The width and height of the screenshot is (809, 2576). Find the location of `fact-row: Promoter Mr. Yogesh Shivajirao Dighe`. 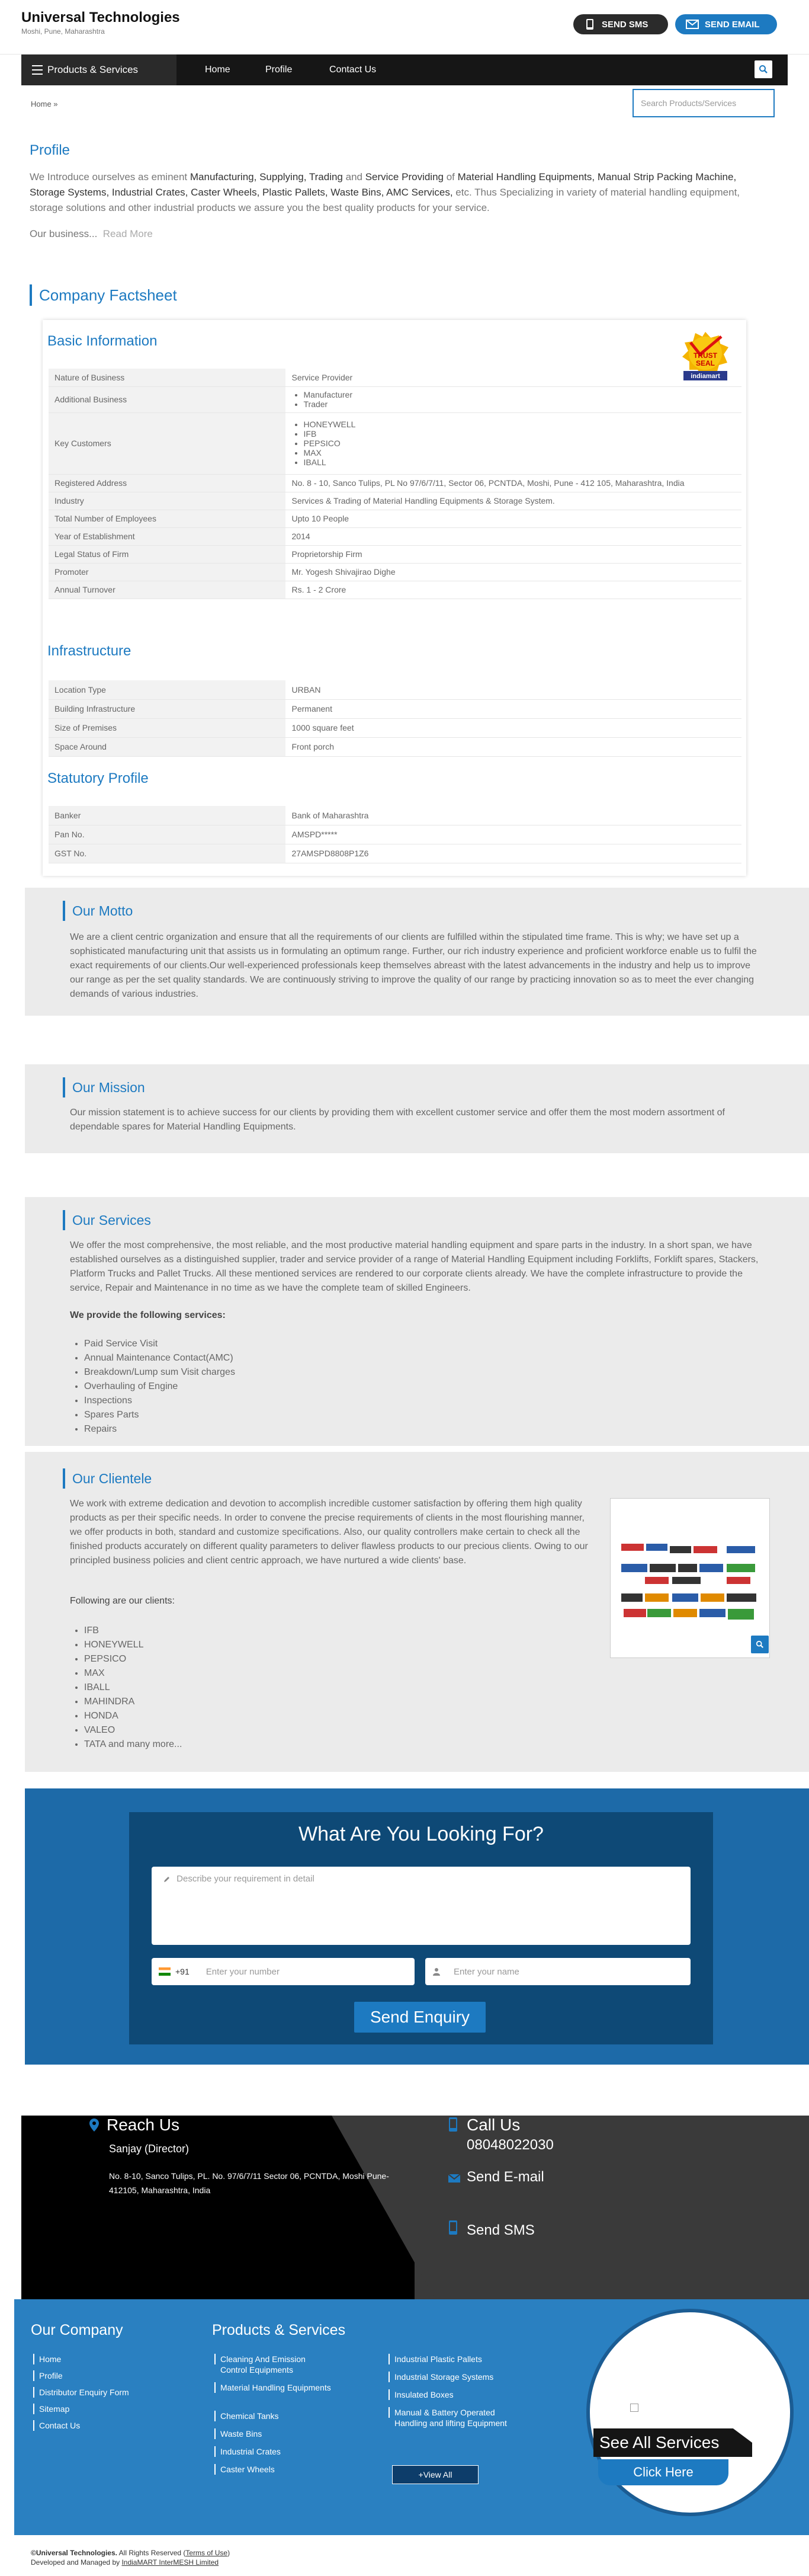

fact-row: Promoter Mr. Yogesh Shivajirao Dighe is located at coordinates (395, 572).